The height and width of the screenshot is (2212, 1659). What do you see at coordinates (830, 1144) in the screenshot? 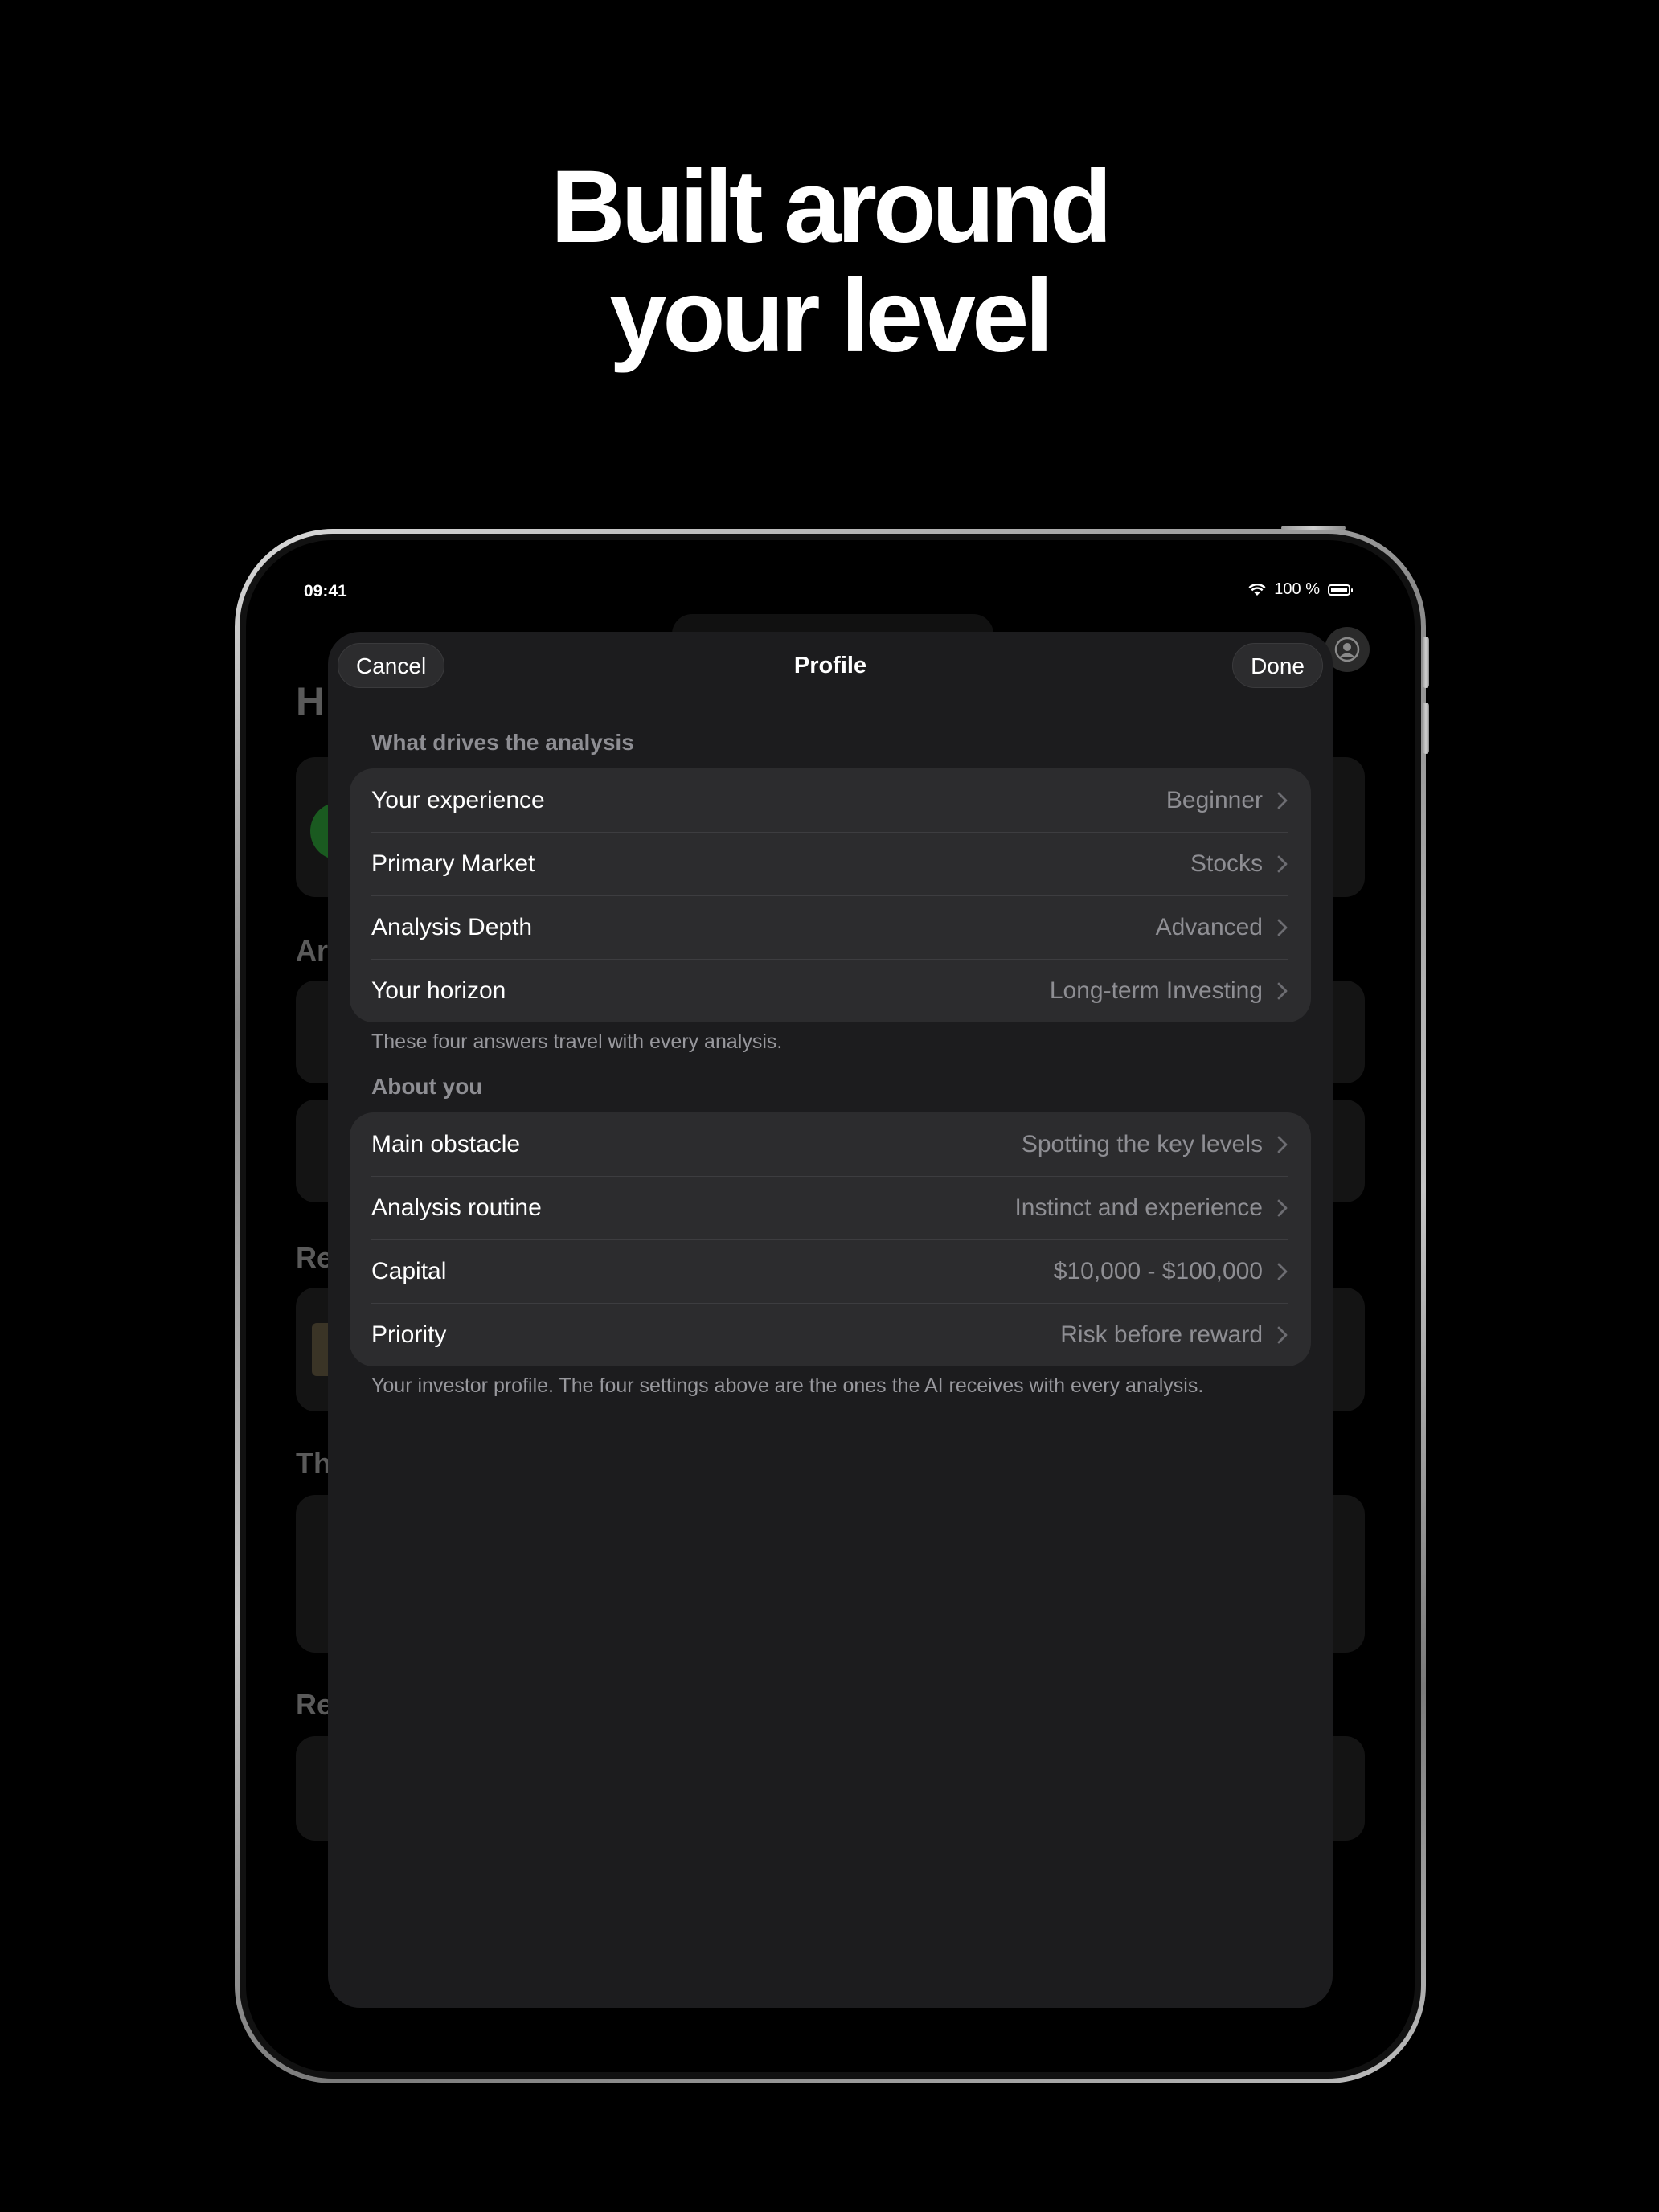
I see `row-main-obstacle: Main obstacle Spotting the key levels` at bounding box center [830, 1144].